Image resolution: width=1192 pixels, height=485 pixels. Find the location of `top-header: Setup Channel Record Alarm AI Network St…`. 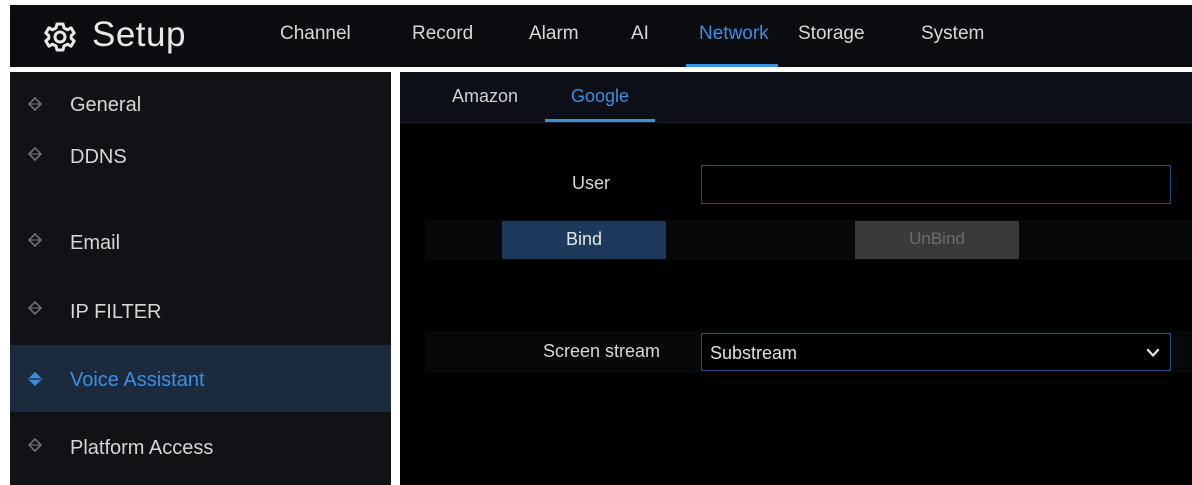

top-header: Setup Channel Record Alarm AI Network St… is located at coordinates (601, 36).